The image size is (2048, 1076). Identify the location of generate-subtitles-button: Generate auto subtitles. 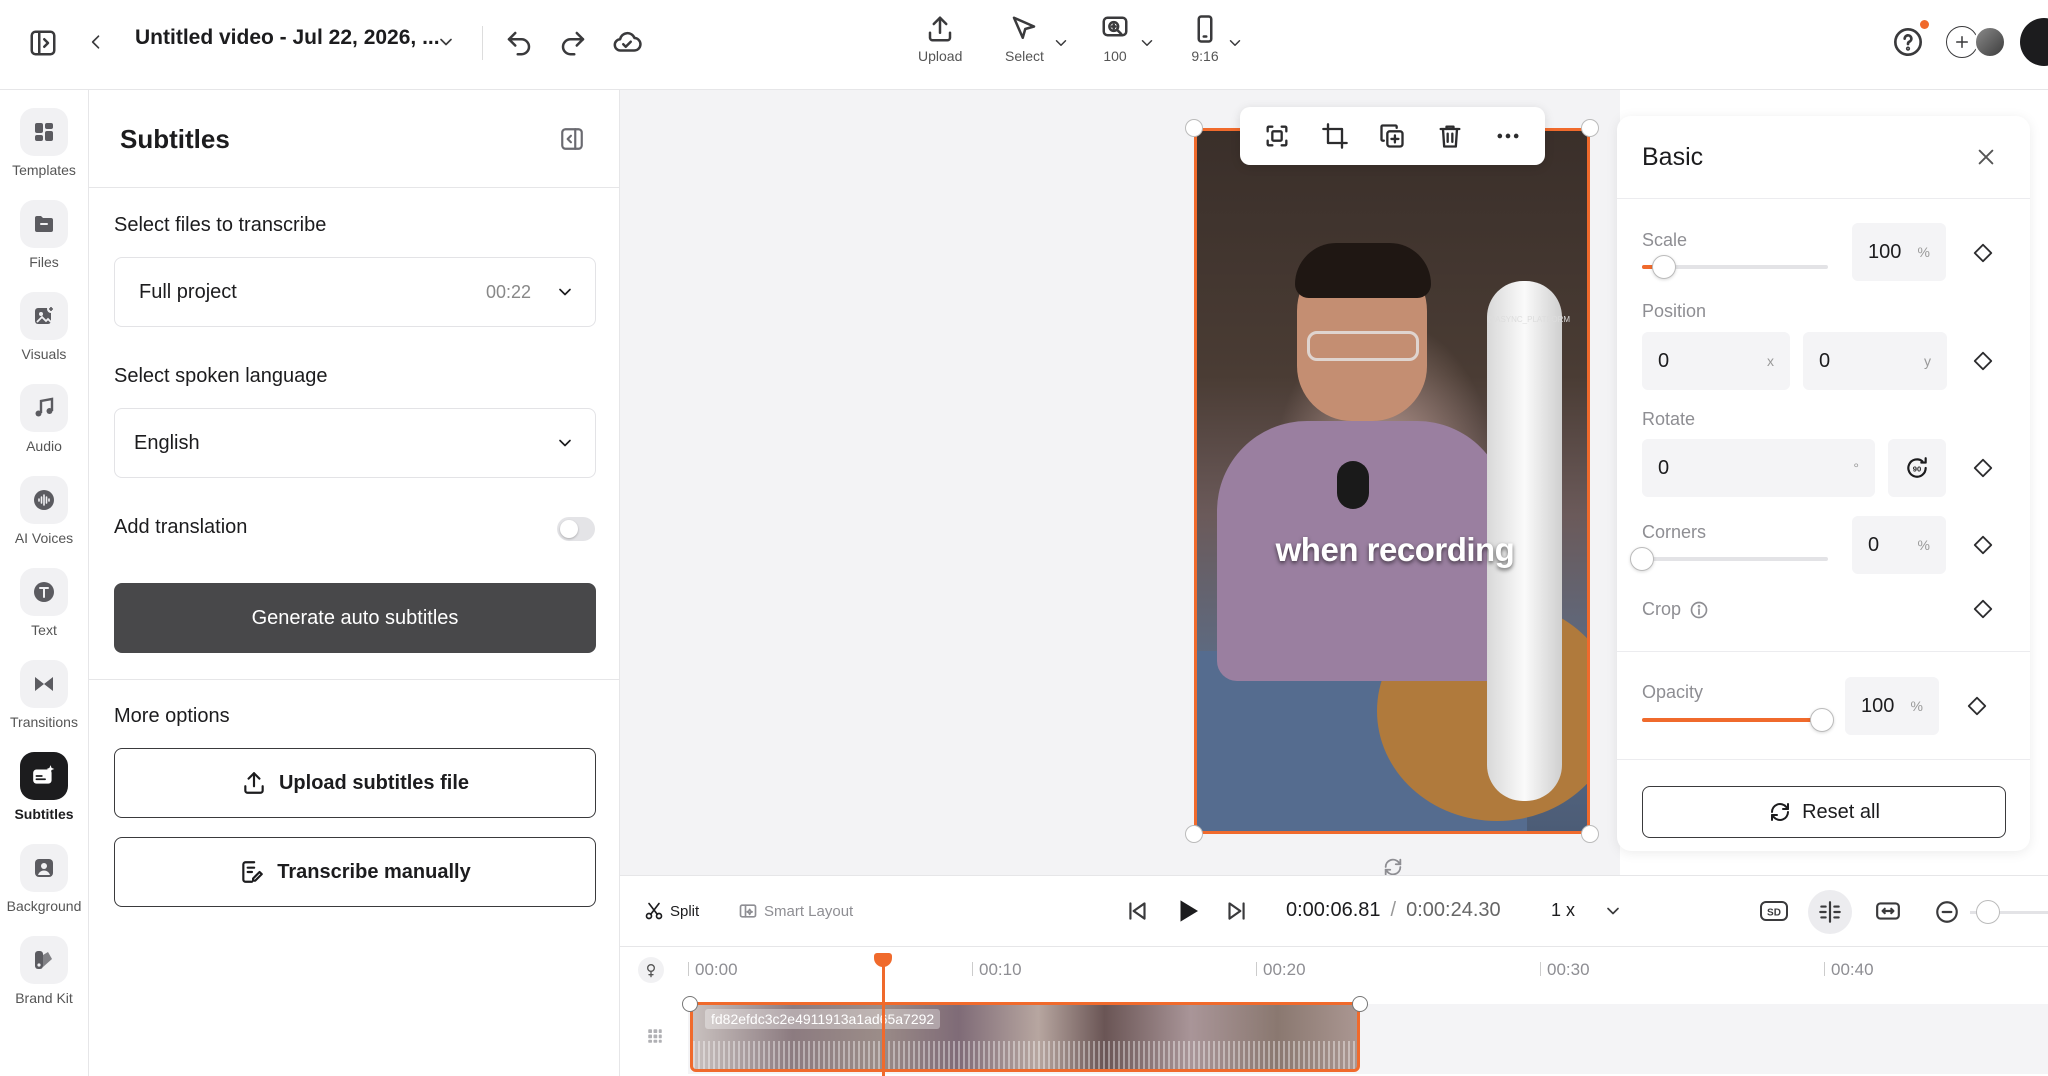
(355, 618).